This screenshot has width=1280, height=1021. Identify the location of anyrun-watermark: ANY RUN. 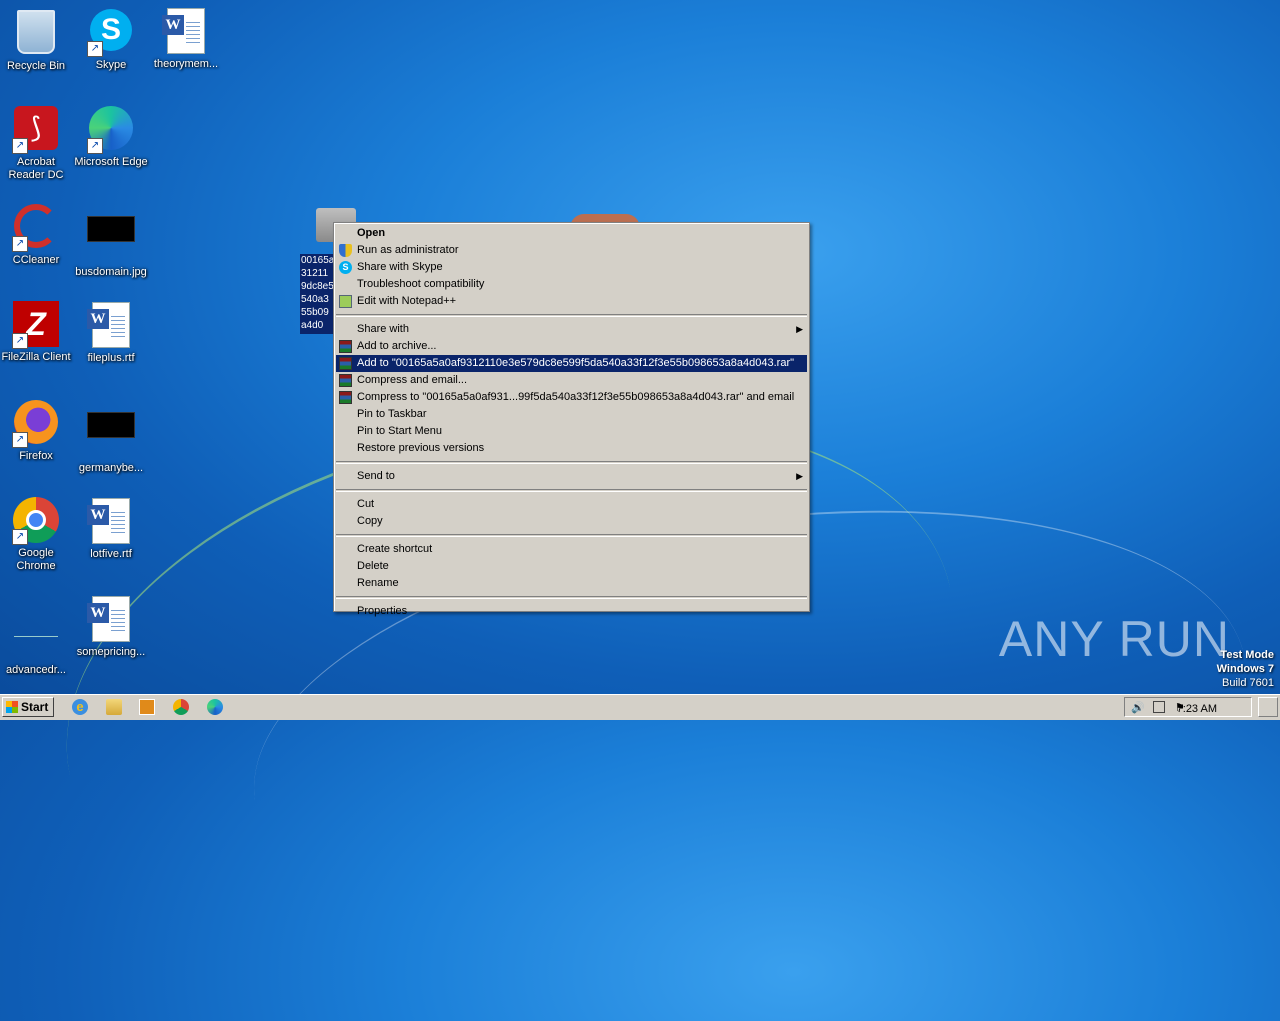
(1114, 639).